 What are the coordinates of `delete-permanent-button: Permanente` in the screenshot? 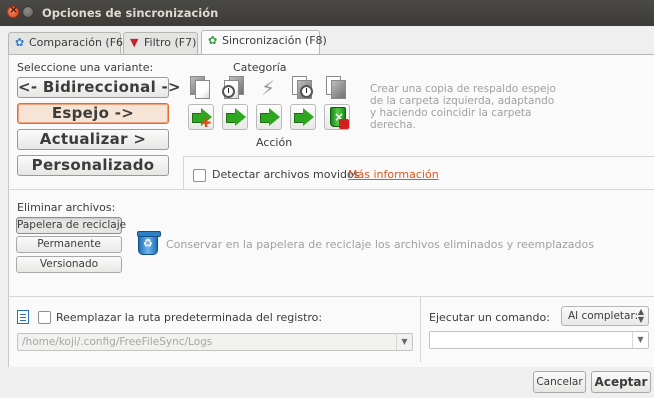 It's located at (69, 244).